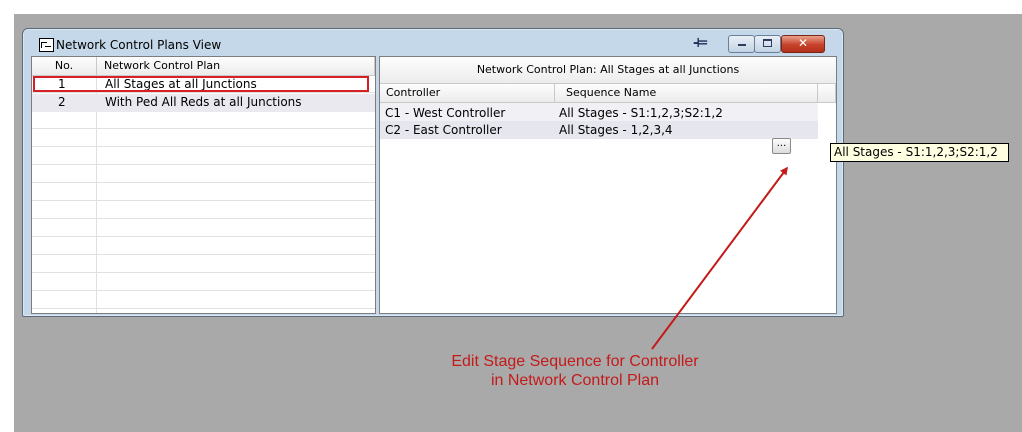 This screenshot has width=1022, height=432. I want to click on arrow-line, so click(719, 258).